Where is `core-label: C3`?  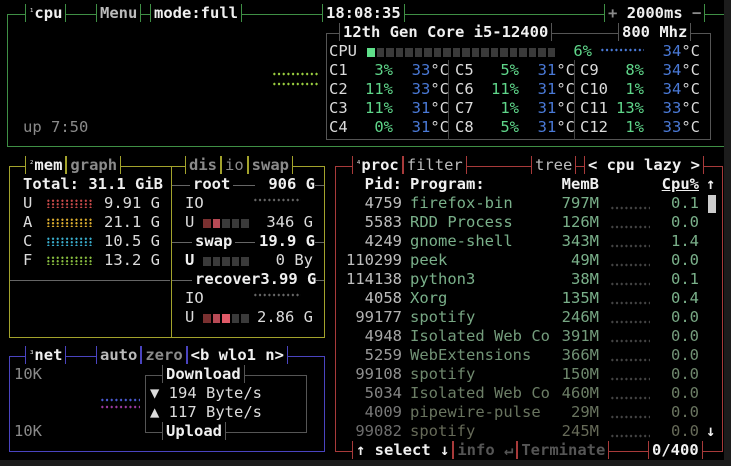
core-label: C3 is located at coordinates (338, 108).